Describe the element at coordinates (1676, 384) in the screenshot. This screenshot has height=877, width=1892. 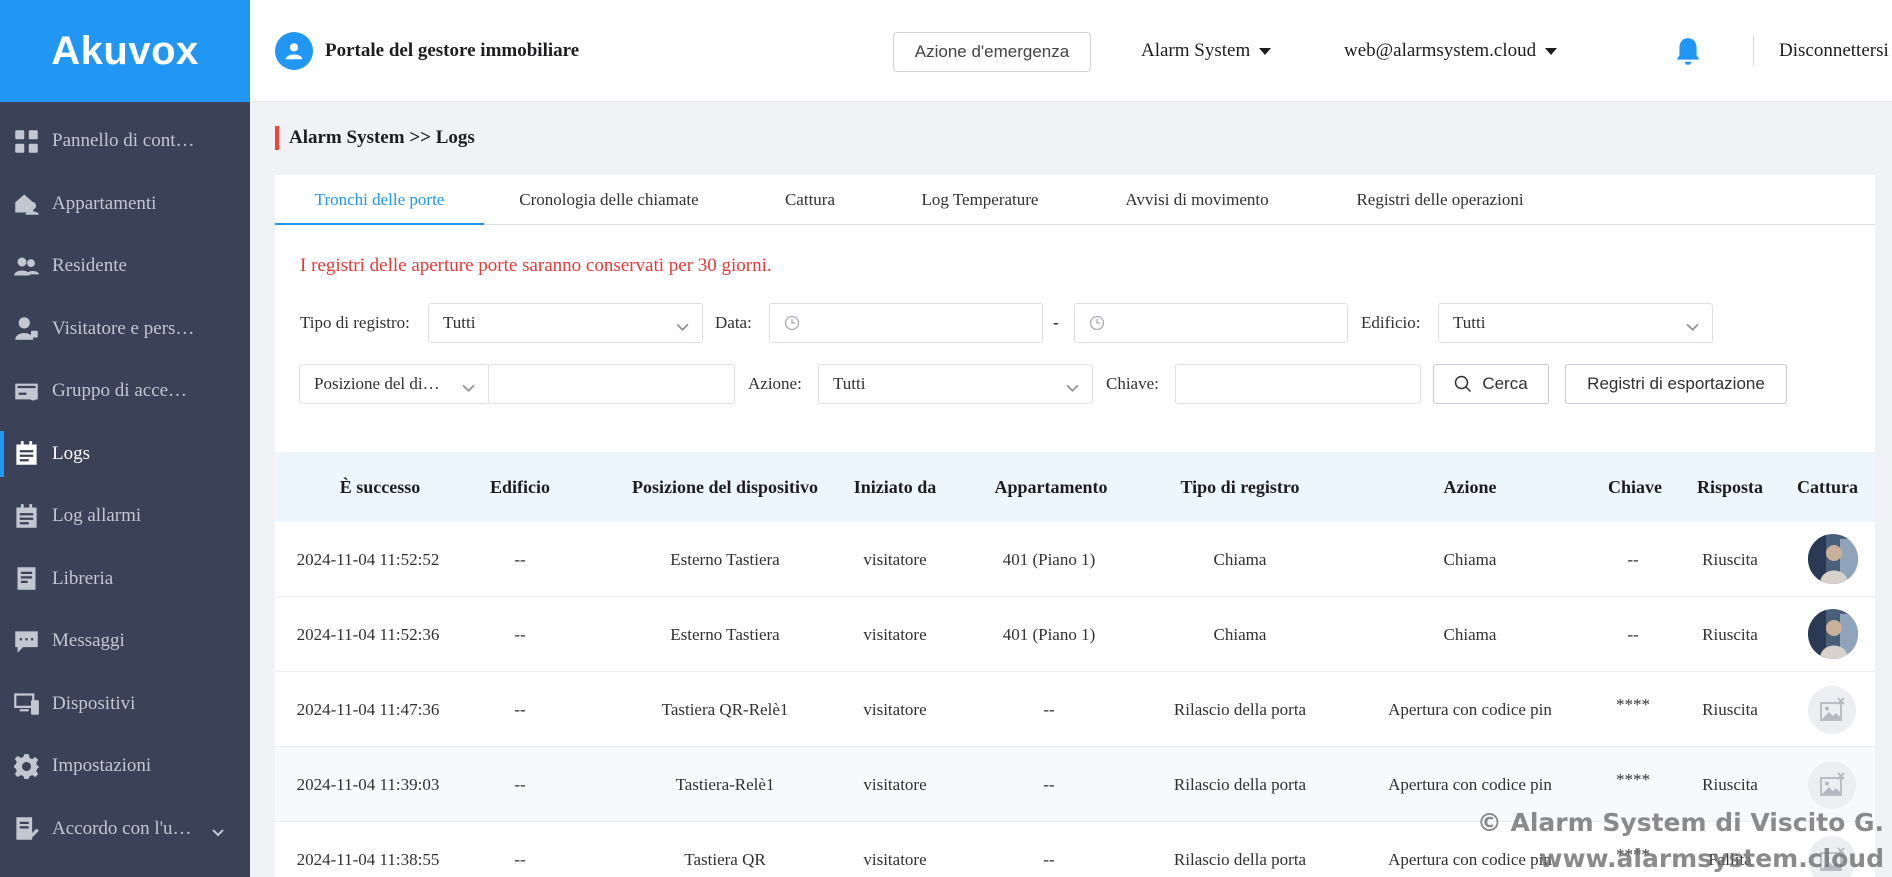
I see `export-logs-button: Registri di esportazione` at that location.